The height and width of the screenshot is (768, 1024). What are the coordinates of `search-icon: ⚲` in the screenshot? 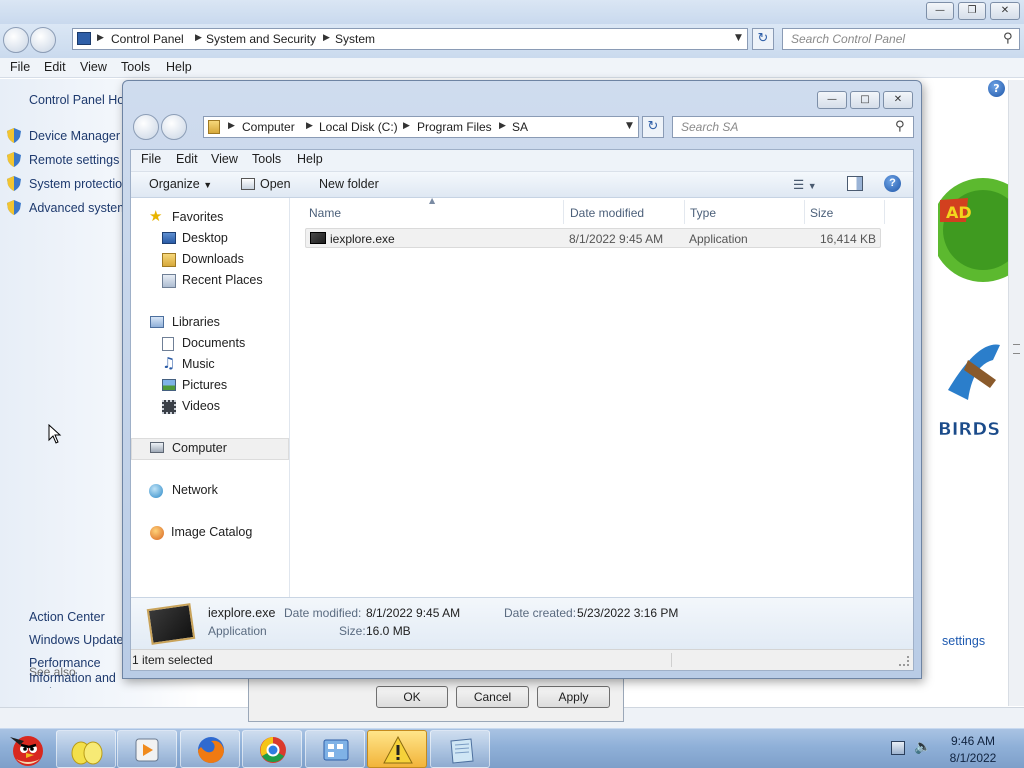 It's located at (1008, 38).